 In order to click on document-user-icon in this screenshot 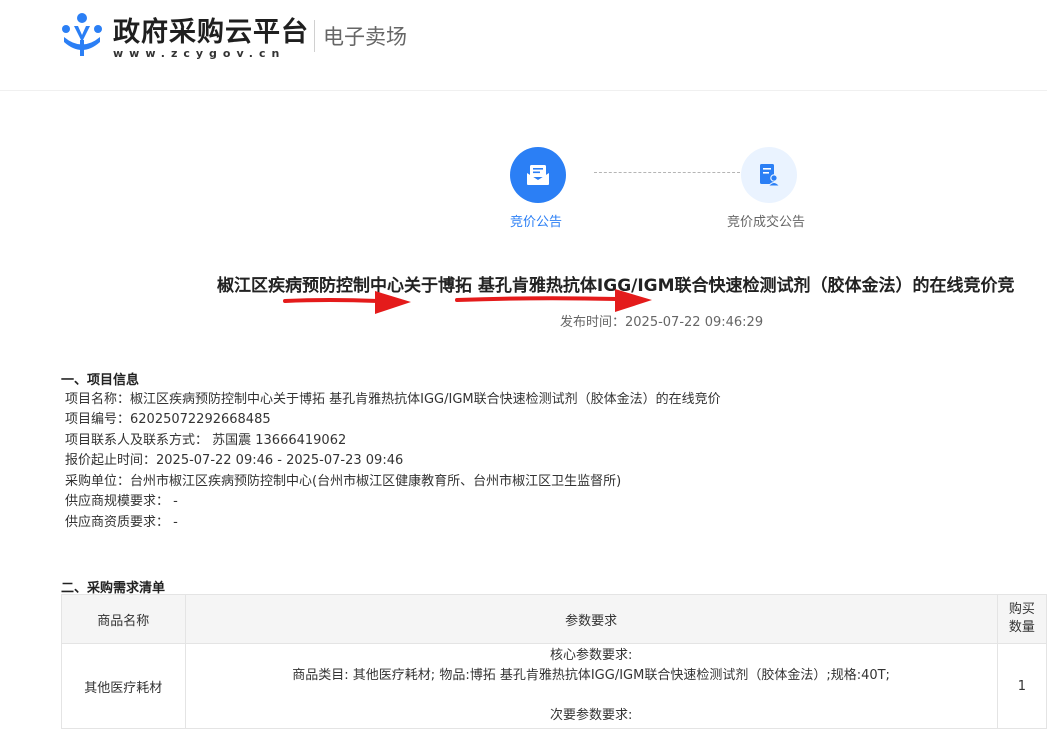, I will do `click(770, 175)`.